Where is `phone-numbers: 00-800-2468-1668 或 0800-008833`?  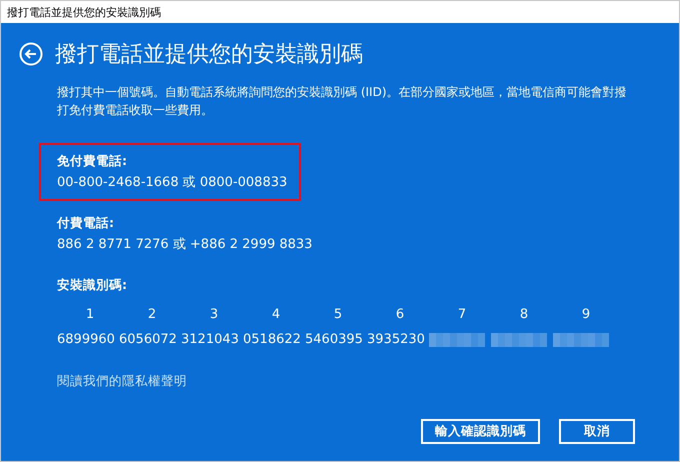
phone-numbers: 00-800-2468-1668 或 0800-008833 is located at coordinates (172, 182).